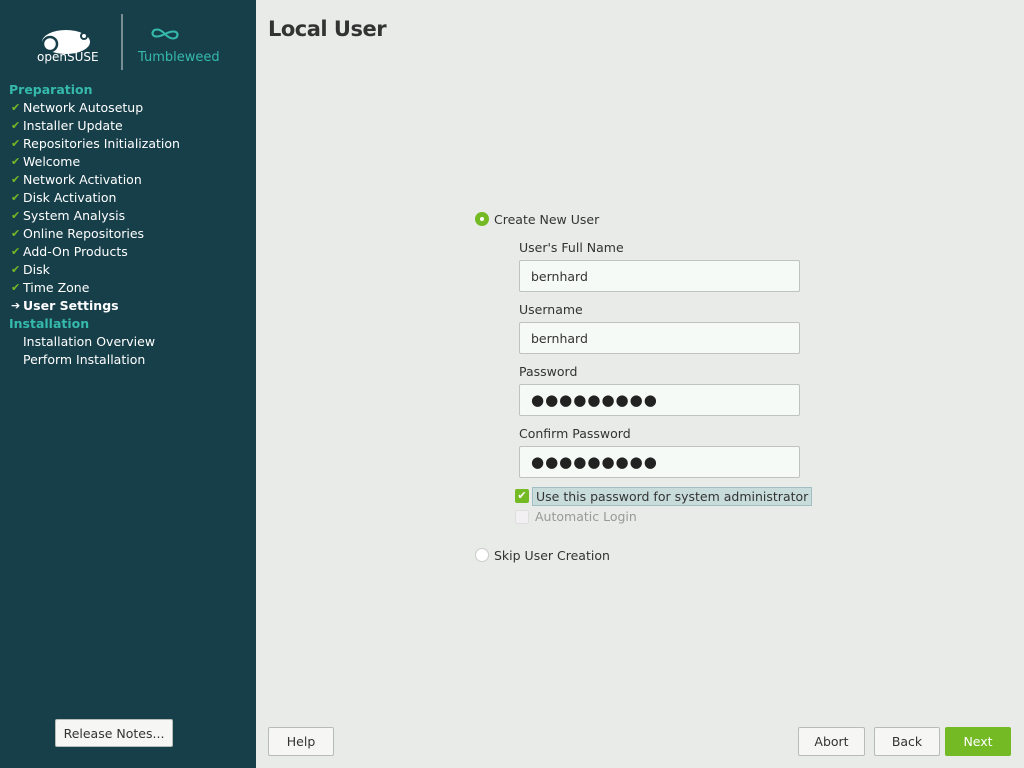 The height and width of the screenshot is (768, 1024). I want to click on step-item: ✔ Disk Activation, so click(94, 198).